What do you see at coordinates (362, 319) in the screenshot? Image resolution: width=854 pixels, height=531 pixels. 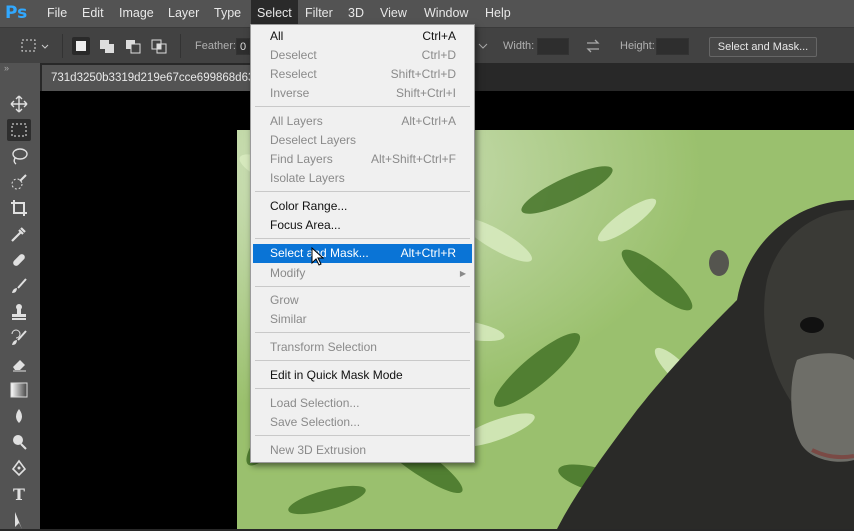 I see `menu-item-similar: Similar` at bounding box center [362, 319].